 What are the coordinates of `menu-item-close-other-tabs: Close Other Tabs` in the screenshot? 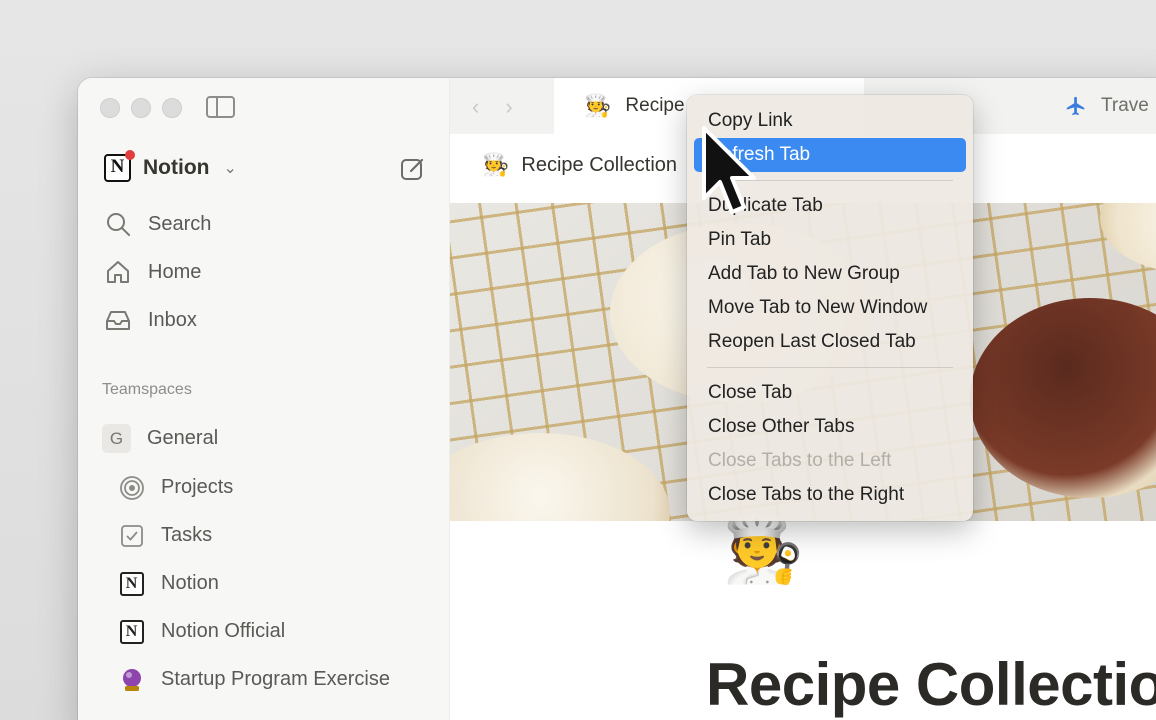 It's located at (830, 427).